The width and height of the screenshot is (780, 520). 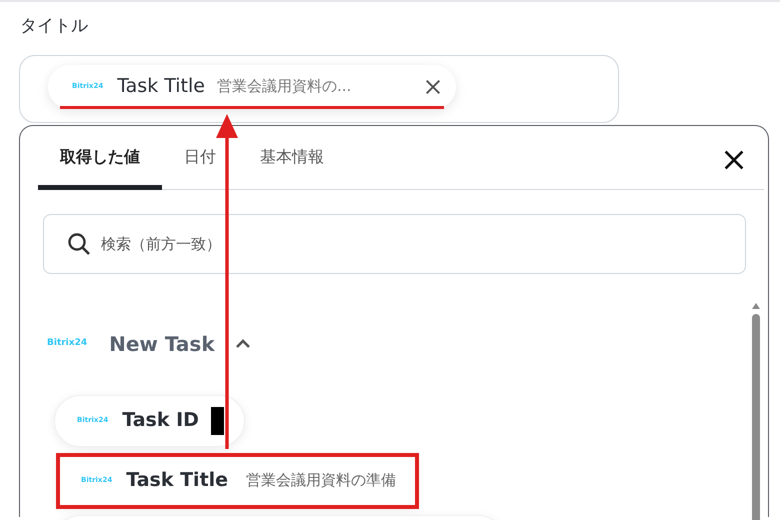 I want to click on search-icon, so click(x=79, y=244).